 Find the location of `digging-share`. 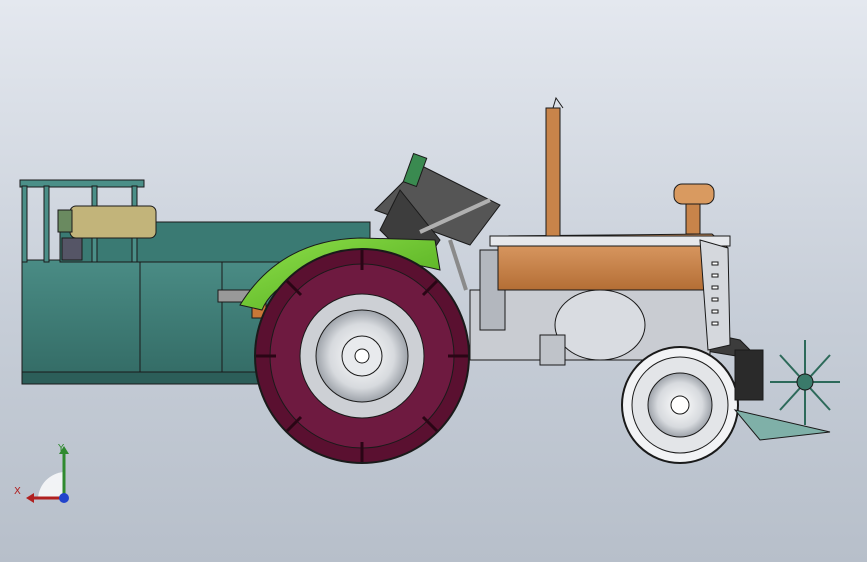

digging-share is located at coordinates (786, 390).